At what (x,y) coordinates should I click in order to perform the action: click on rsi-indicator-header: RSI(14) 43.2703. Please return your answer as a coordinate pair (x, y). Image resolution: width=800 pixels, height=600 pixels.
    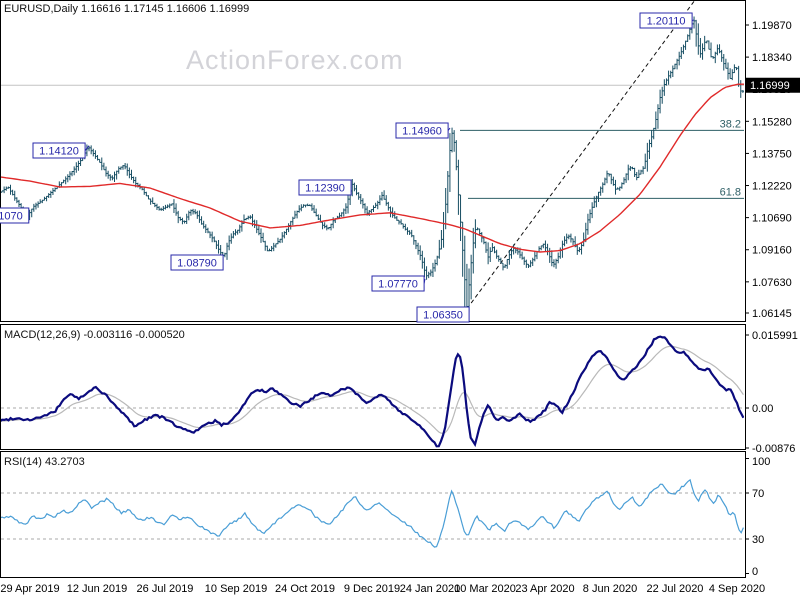
    Looking at the image, I should click on (44, 462).